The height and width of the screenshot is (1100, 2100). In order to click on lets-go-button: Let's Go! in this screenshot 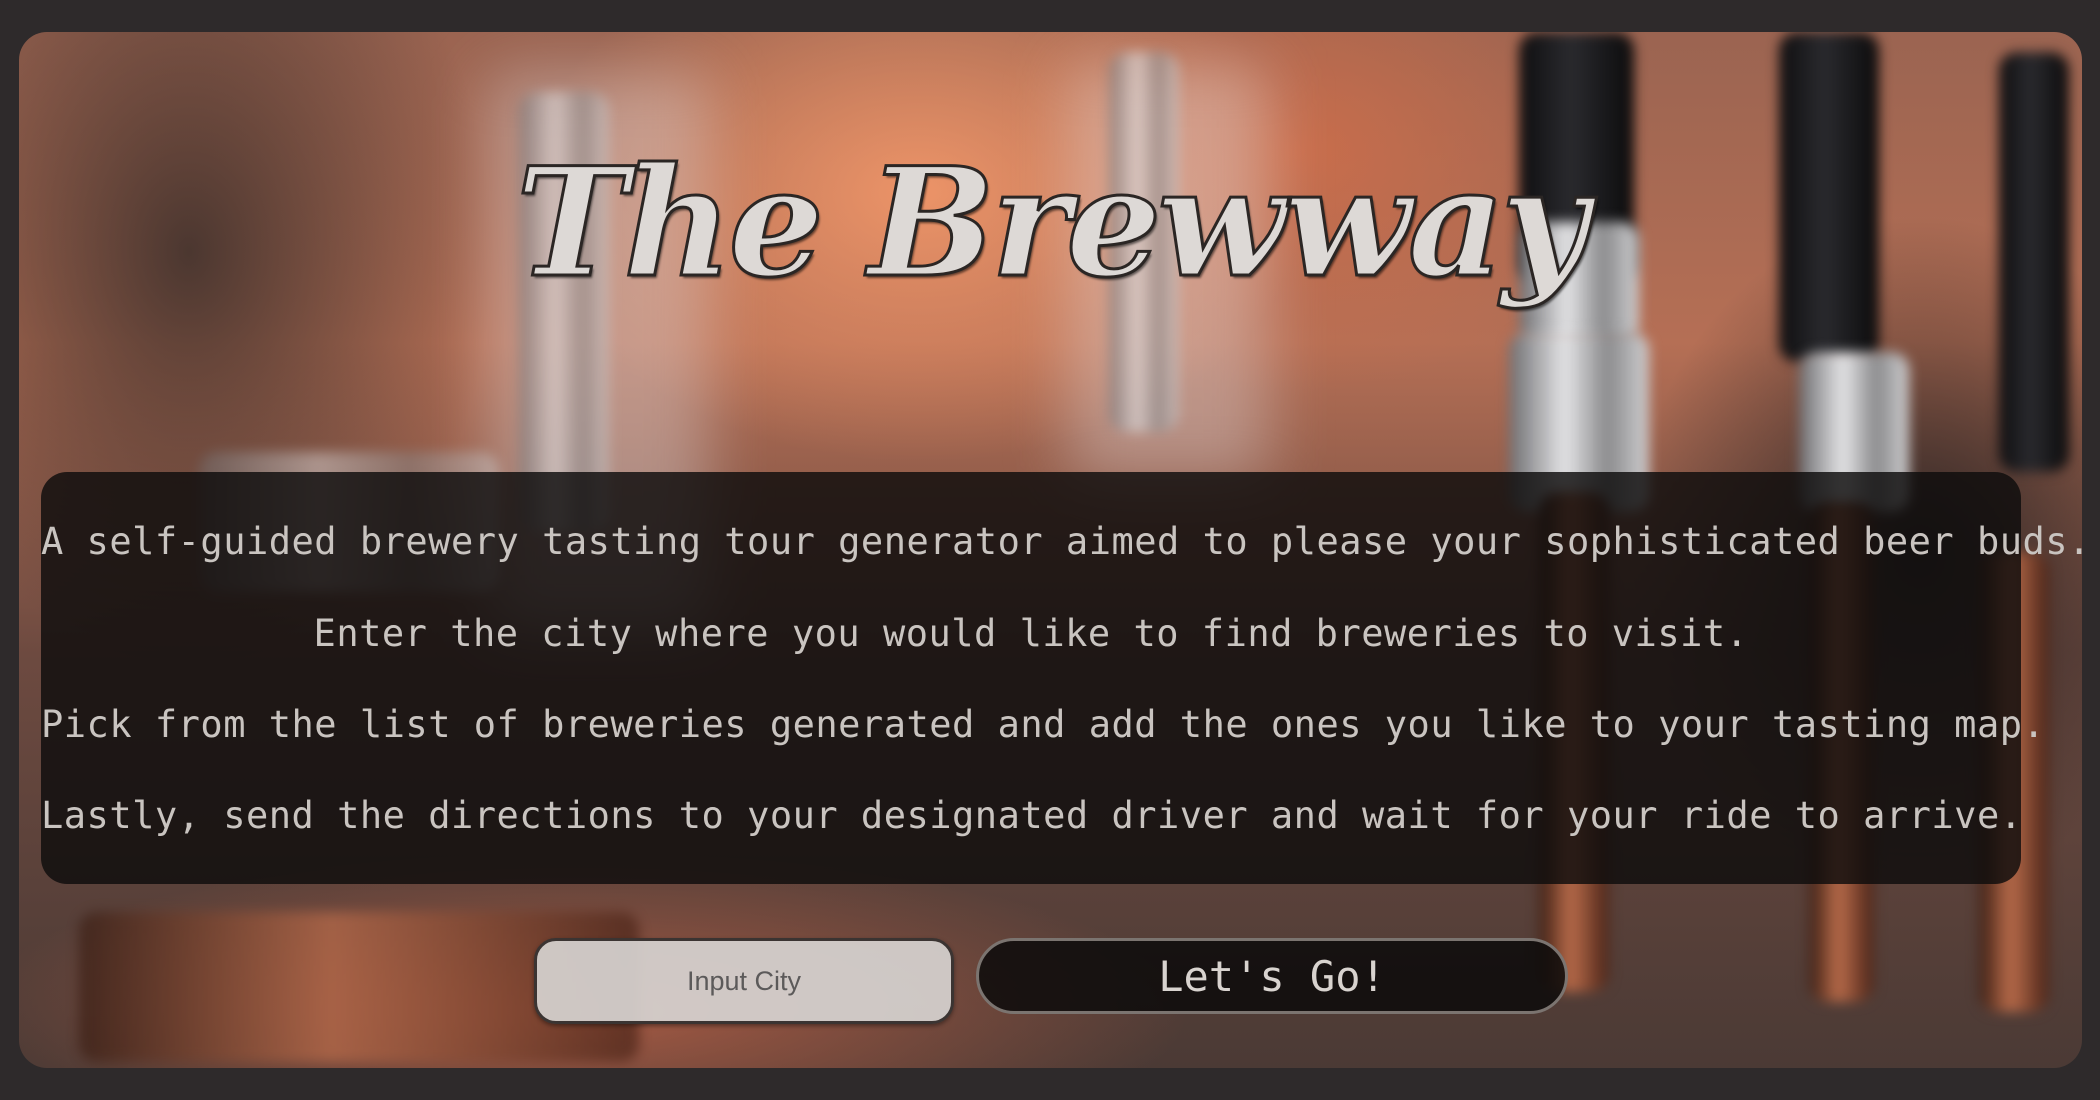, I will do `click(1272, 976)`.